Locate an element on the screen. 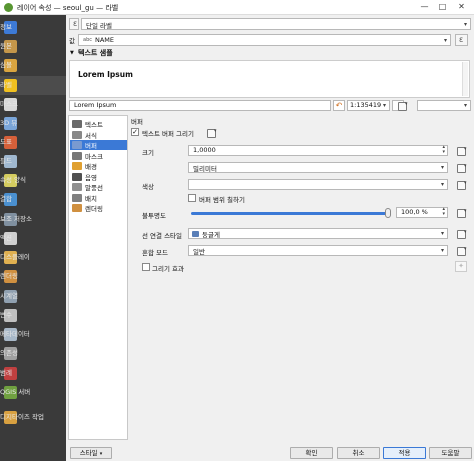 This screenshot has height=461, width=474. sidebar-item: 마스크 is located at coordinates (33, 104).